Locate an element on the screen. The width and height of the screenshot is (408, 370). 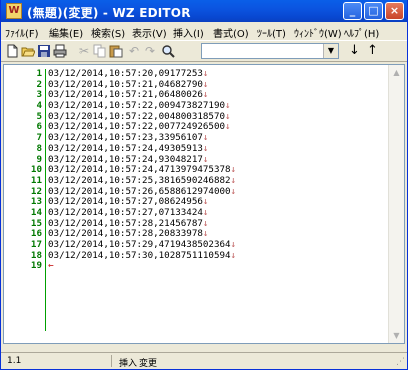
line-number: 11 is located at coordinates (36, 180).